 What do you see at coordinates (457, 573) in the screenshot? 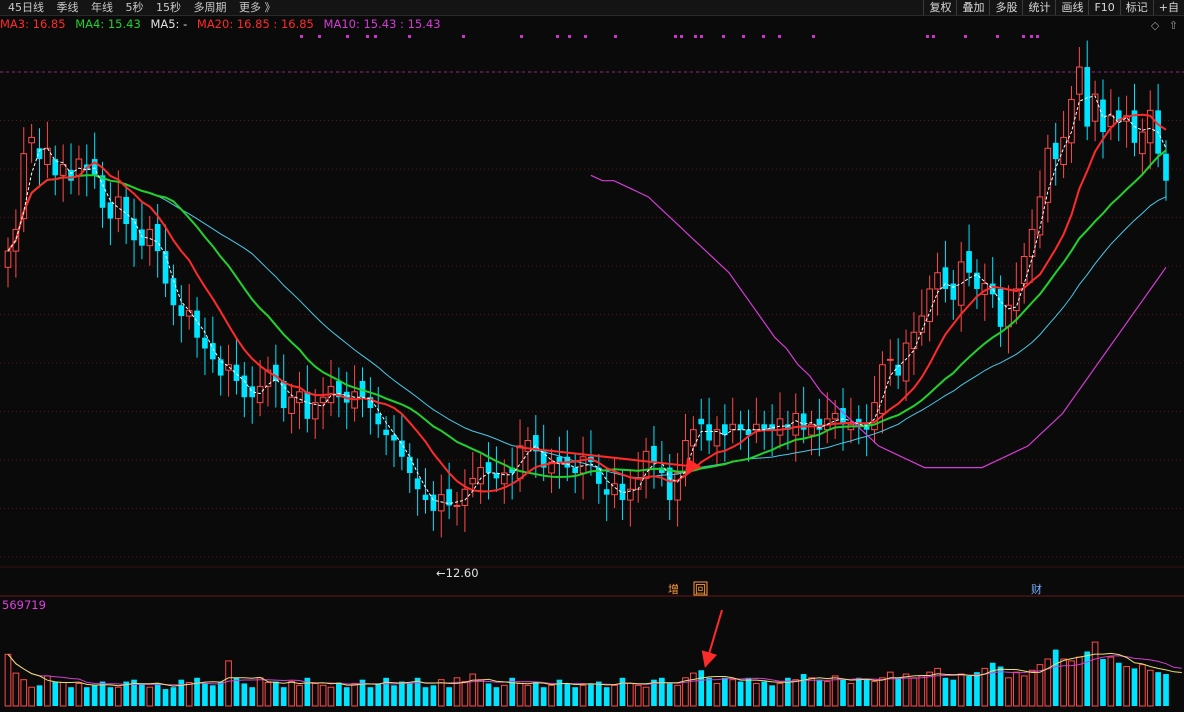
I see `low-price-label: ←12.60` at bounding box center [457, 573].